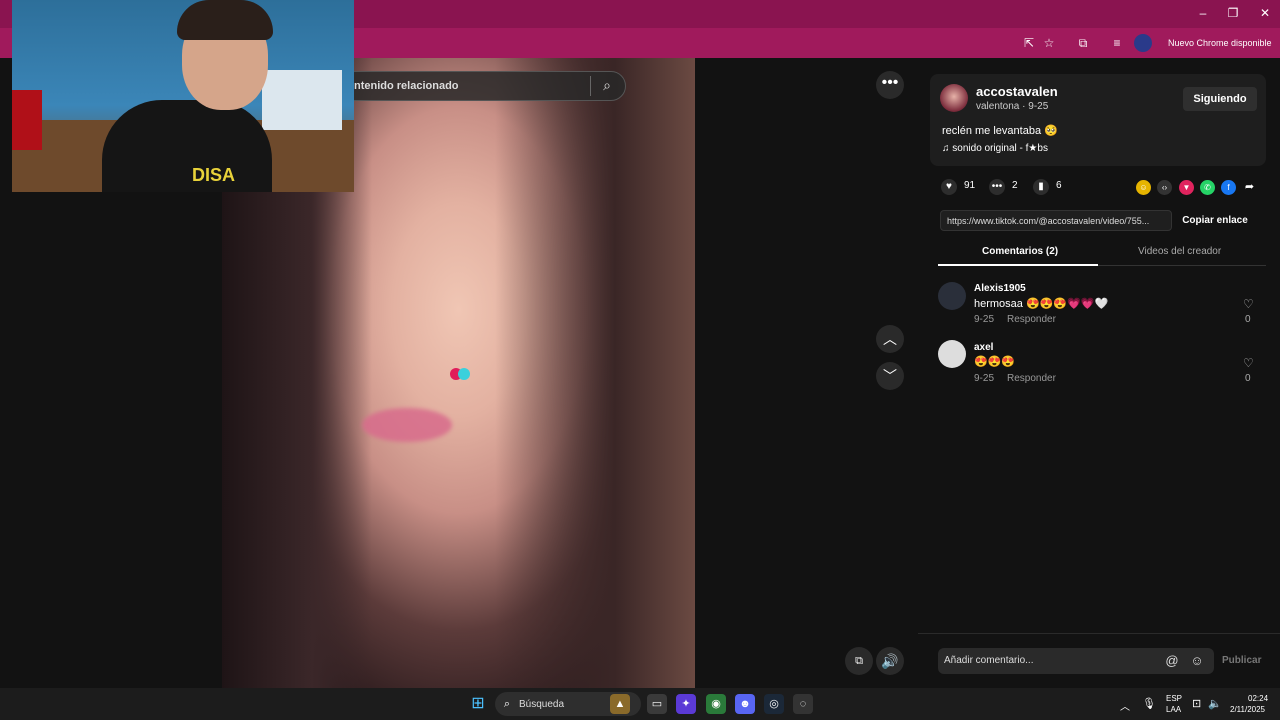 The width and height of the screenshot is (1280, 720). I want to click on repost-icon: ☺, so click(1143, 187).